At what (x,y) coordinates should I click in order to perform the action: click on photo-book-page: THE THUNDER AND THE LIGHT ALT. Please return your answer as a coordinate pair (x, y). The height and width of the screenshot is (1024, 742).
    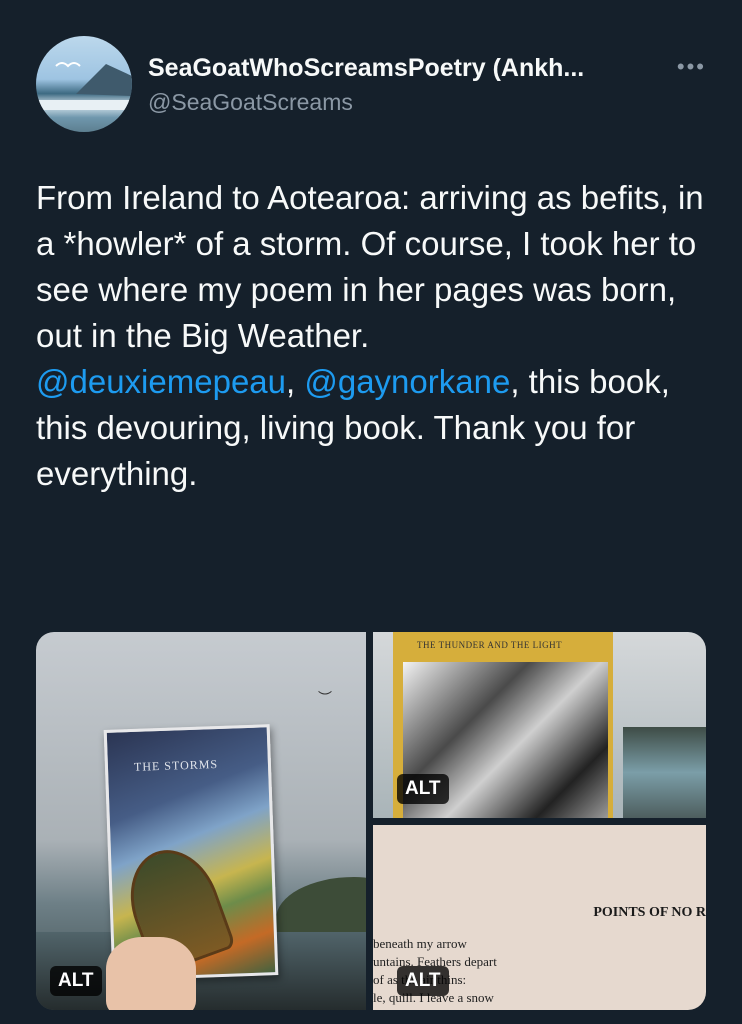
    Looking at the image, I should click on (539, 725).